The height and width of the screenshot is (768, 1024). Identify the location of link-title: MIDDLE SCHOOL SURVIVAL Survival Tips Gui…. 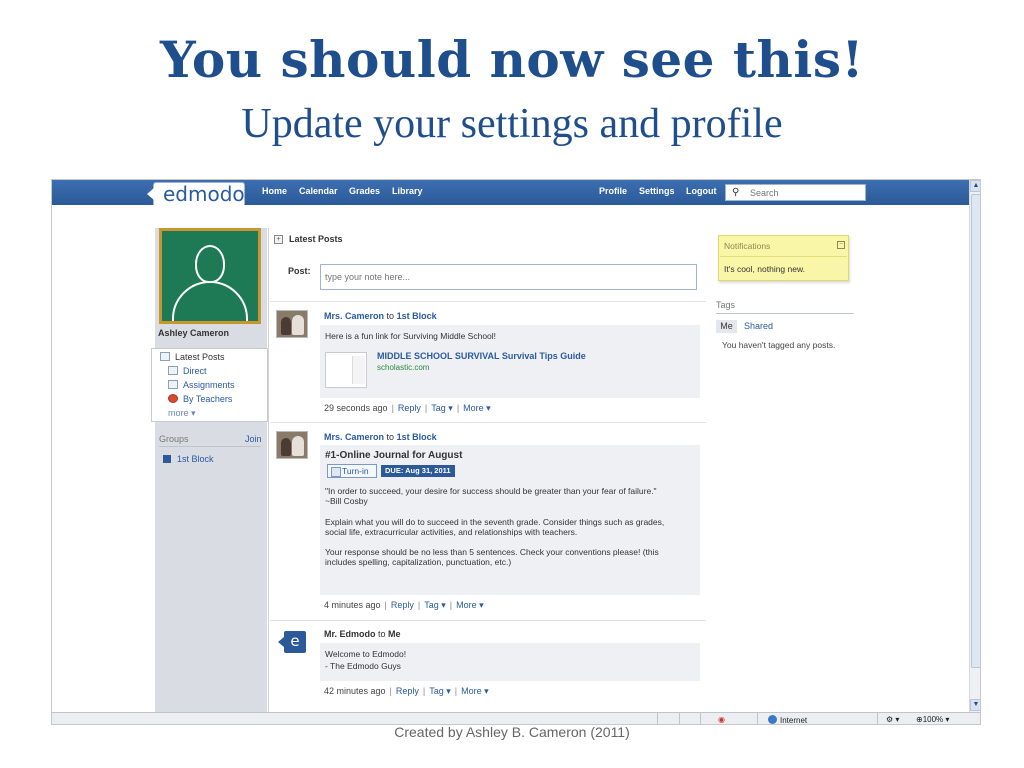
(481, 356).